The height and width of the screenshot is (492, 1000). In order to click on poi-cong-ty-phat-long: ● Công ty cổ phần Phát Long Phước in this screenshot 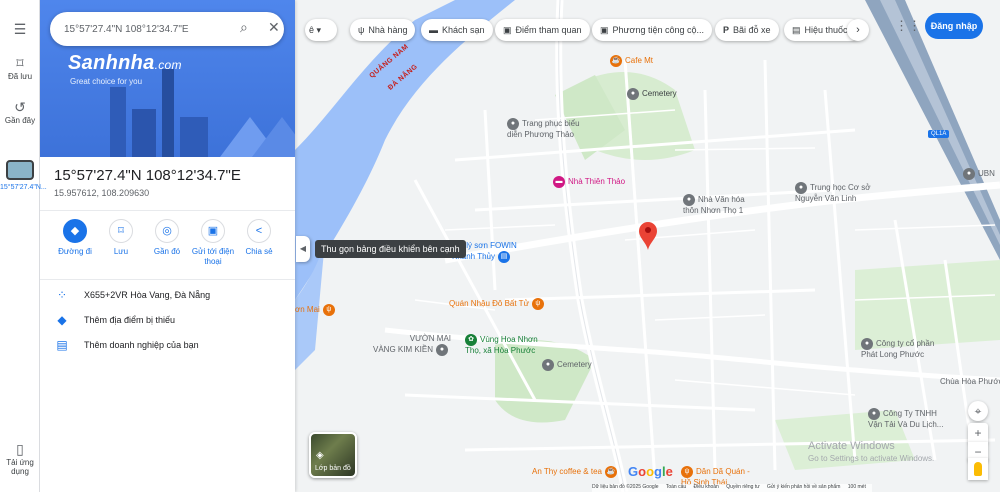, I will do `click(897, 349)`.